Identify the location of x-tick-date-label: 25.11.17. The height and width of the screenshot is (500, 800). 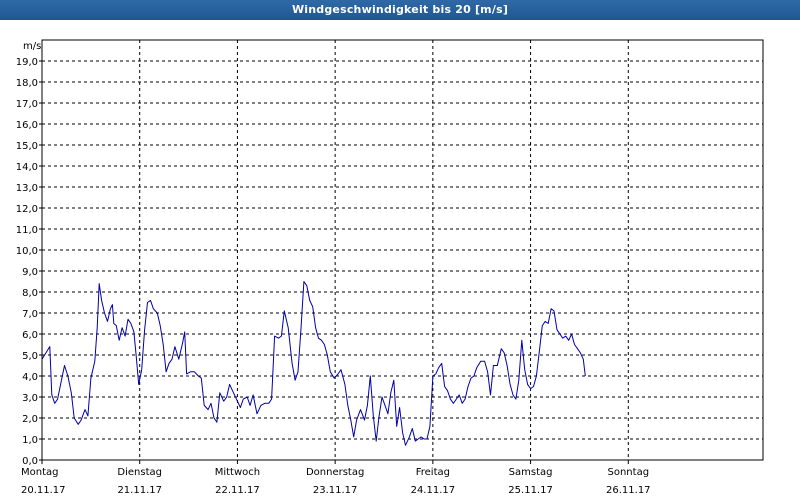
(530, 490).